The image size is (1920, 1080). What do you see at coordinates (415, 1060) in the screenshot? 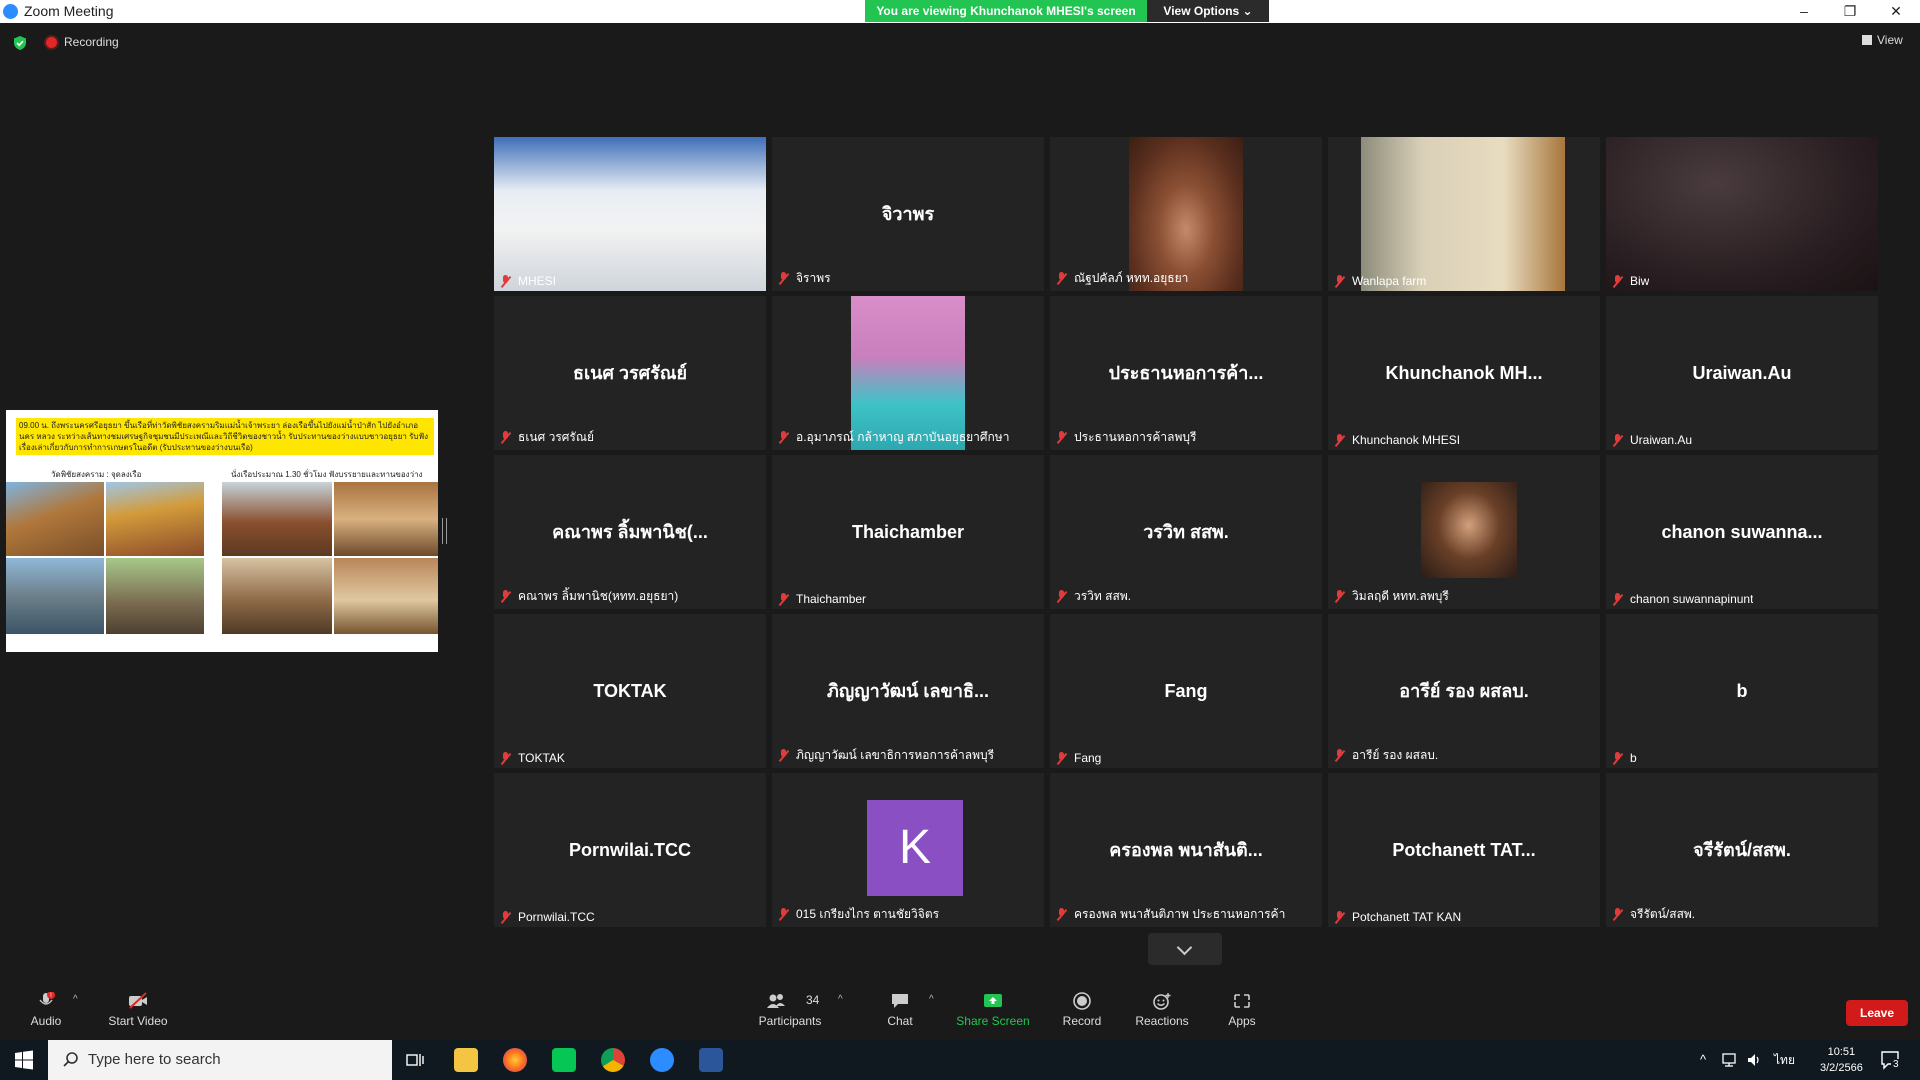
I see `task-view-icon` at bounding box center [415, 1060].